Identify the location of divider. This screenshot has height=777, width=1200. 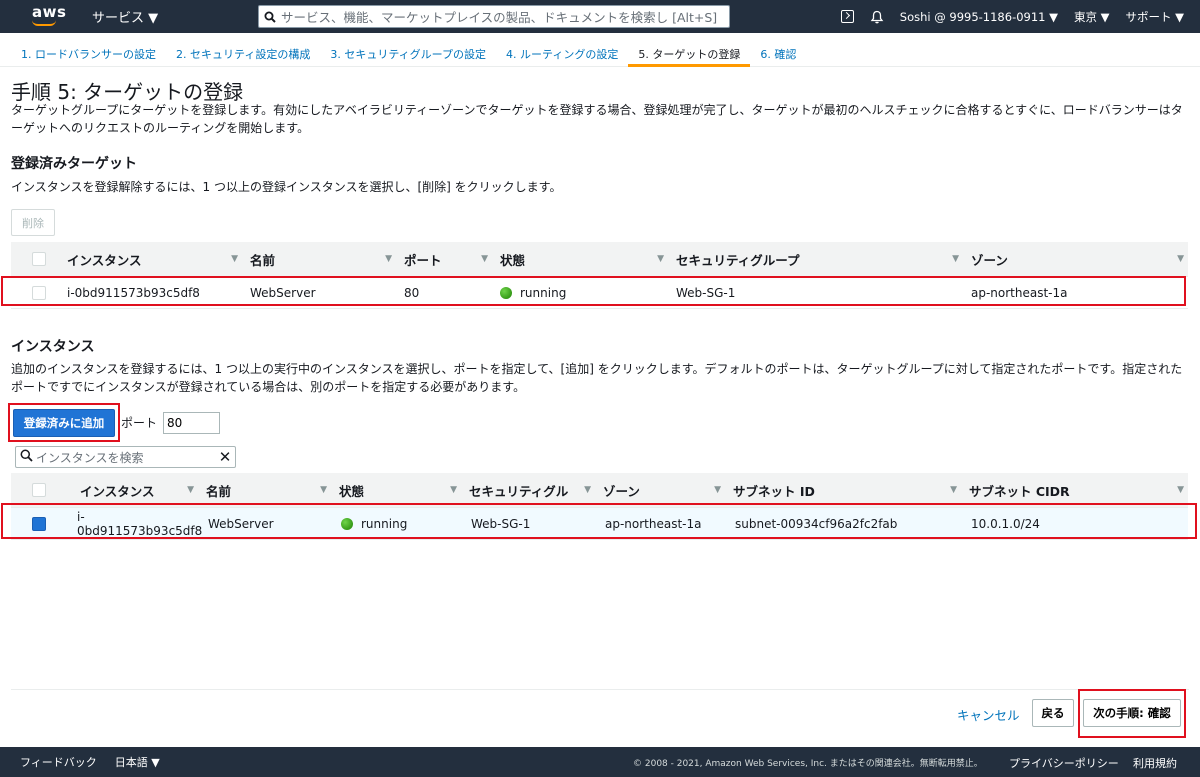
(600, 689).